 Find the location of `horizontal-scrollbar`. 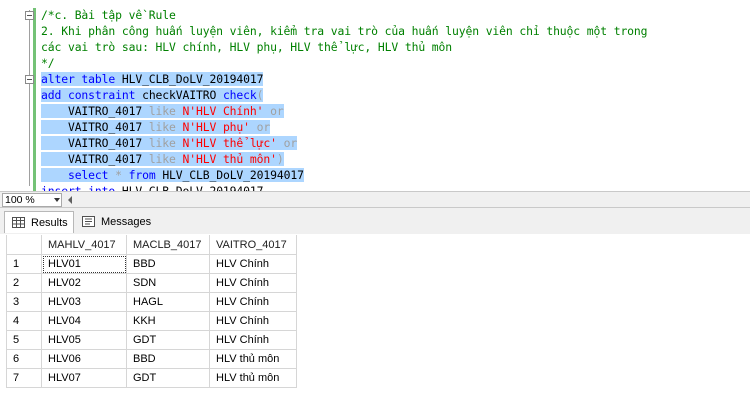

horizontal-scrollbar is located at coordinates (126, 200).